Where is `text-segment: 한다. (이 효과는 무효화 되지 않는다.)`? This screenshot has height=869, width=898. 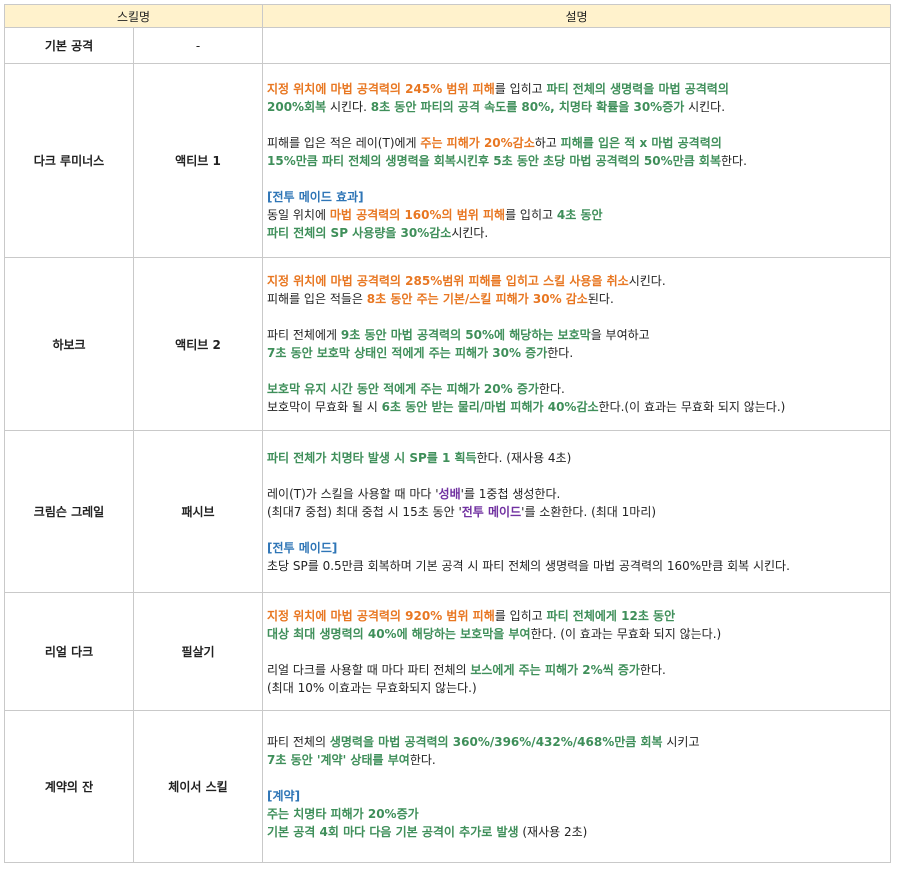 text-segment: 한다. (이 효과는 무효화 되지 않는다.) is located at coordinates (626, 633).